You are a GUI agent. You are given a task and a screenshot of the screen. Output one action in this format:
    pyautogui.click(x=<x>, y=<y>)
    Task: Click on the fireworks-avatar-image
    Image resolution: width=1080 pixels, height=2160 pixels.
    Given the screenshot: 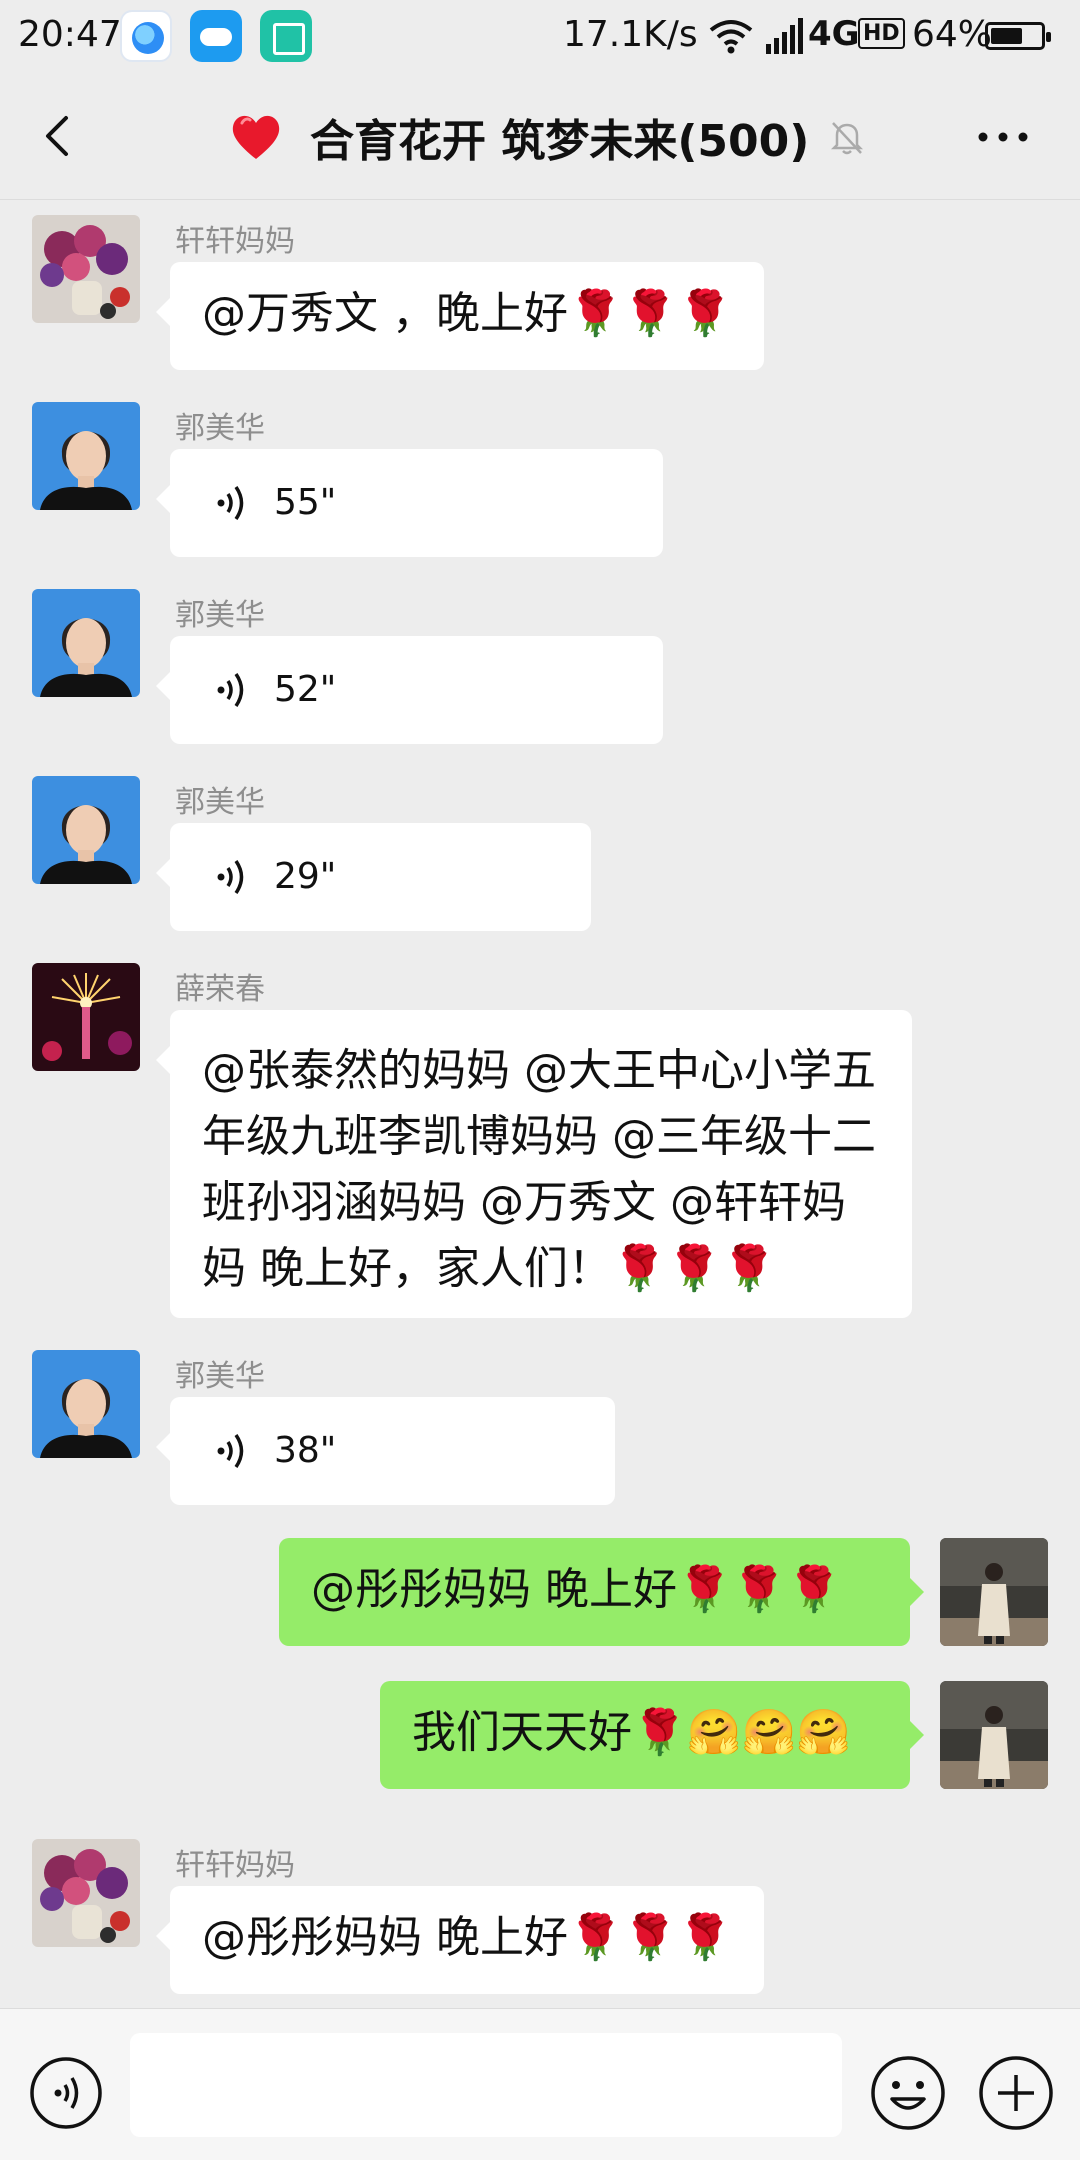 What is the action you would take?
    pyautogui.click(x=86, y=1017)
    